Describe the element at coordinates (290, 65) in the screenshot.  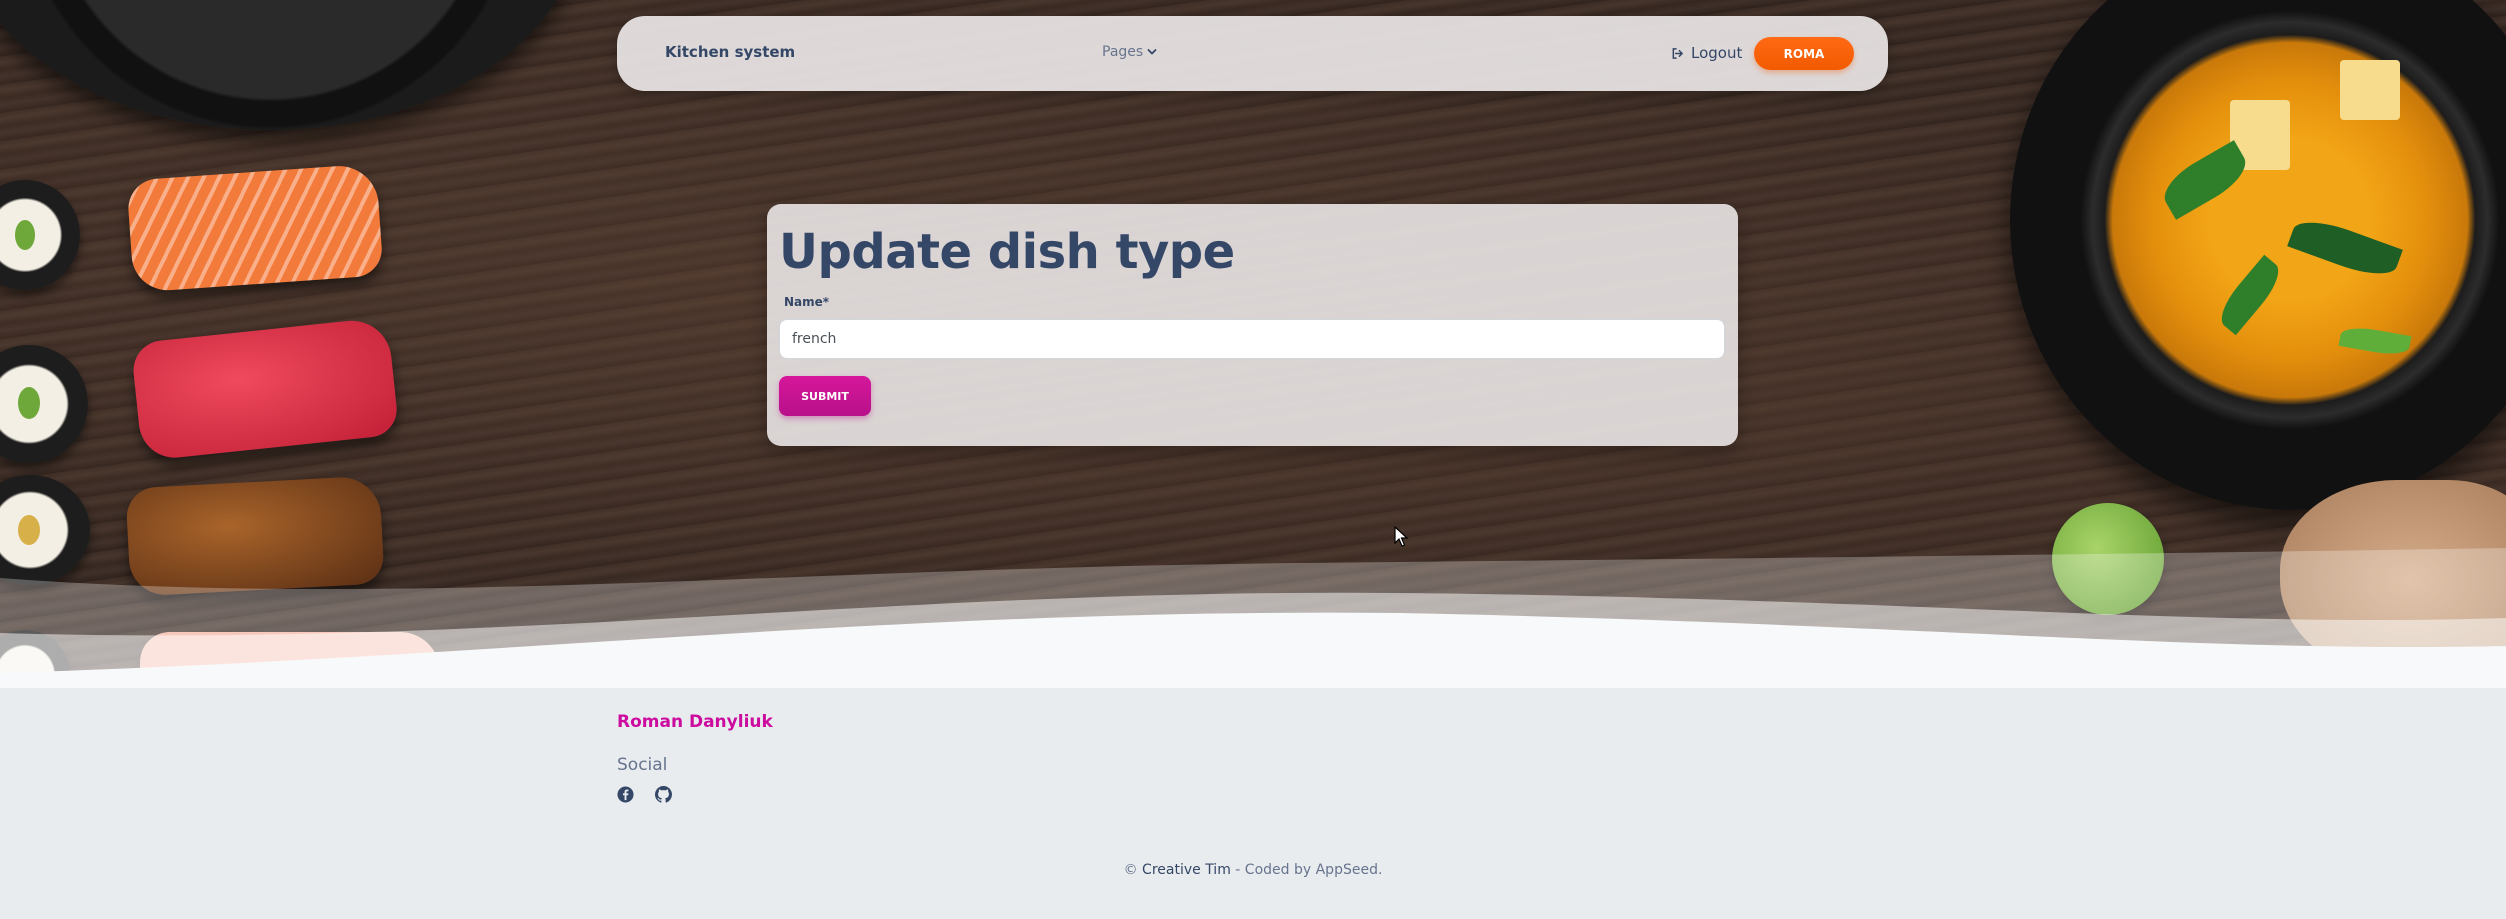
I see `plate-image` at that location.